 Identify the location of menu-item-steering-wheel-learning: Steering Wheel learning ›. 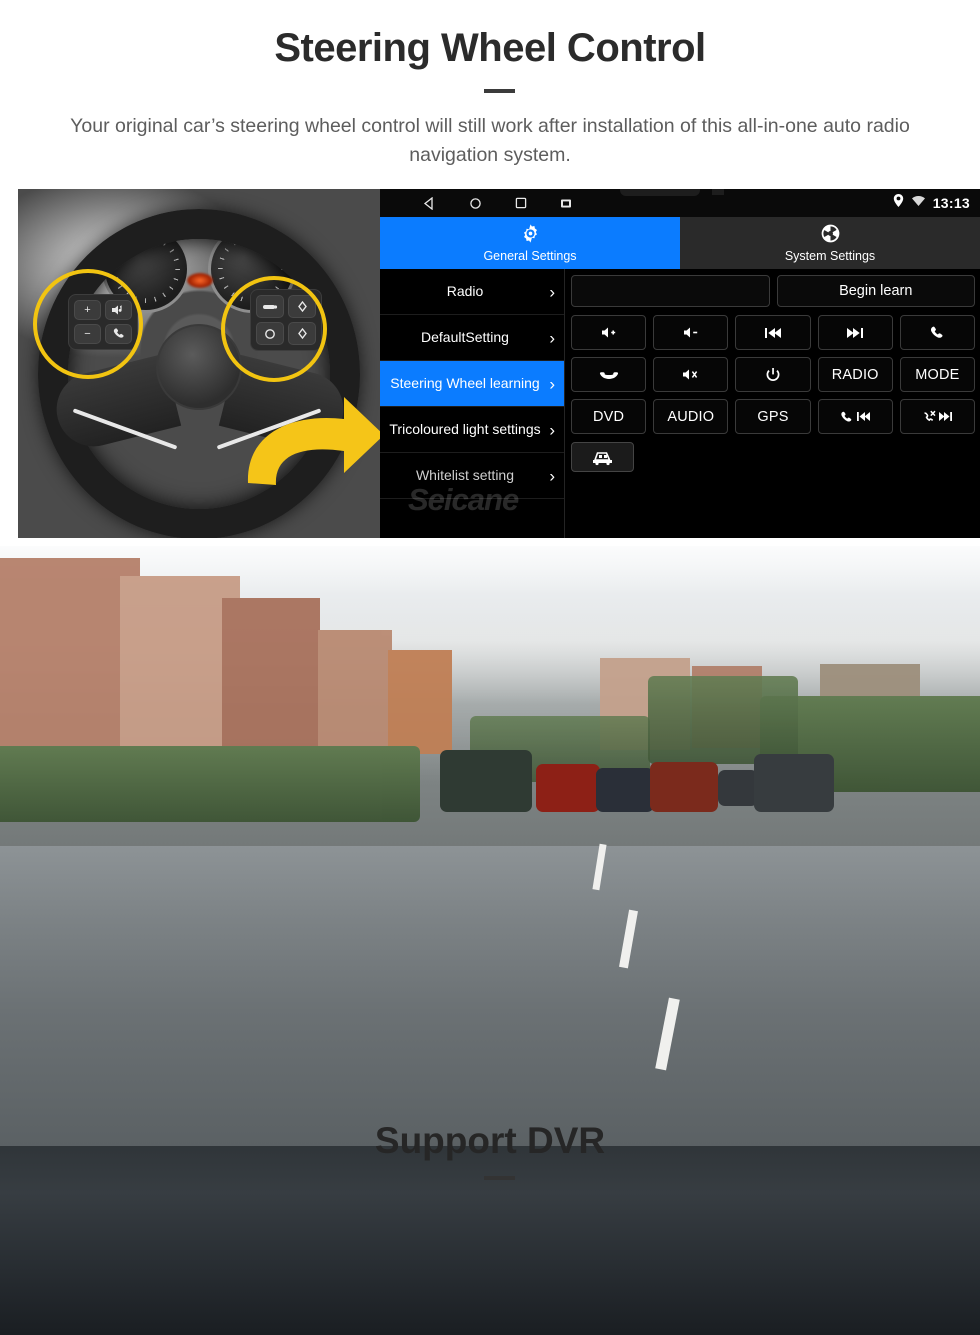
(472, 384).